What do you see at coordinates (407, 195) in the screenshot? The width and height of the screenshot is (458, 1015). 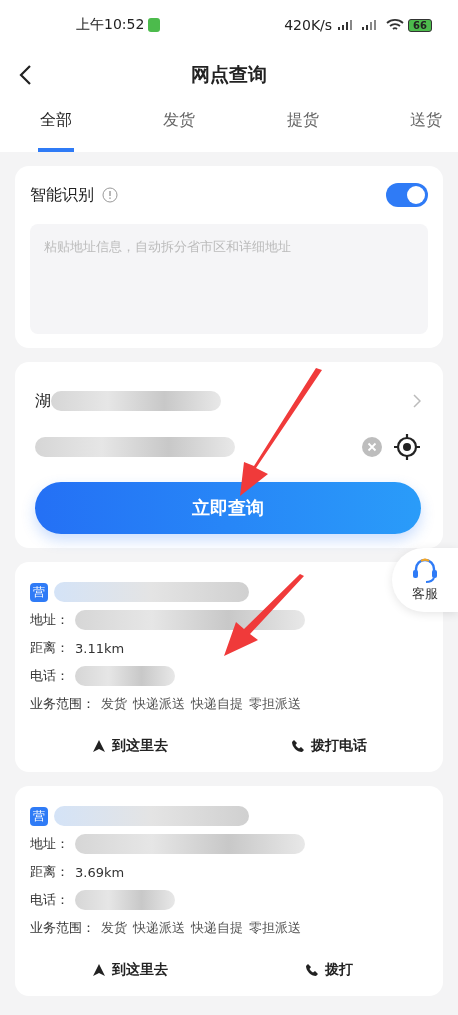 I see `toggle-switch` at bounding box center [407, 195].